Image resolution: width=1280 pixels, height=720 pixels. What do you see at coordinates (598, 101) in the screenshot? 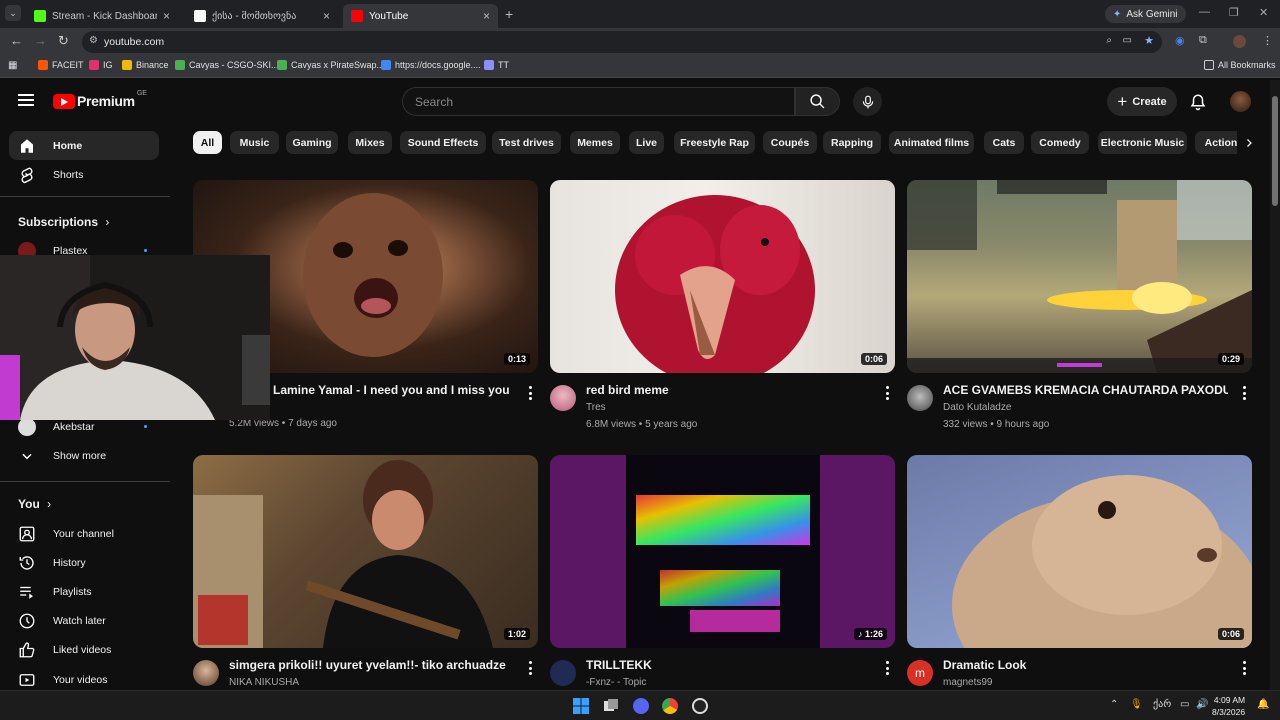
I see `search-input: Search` at bounding box center [598, 101].